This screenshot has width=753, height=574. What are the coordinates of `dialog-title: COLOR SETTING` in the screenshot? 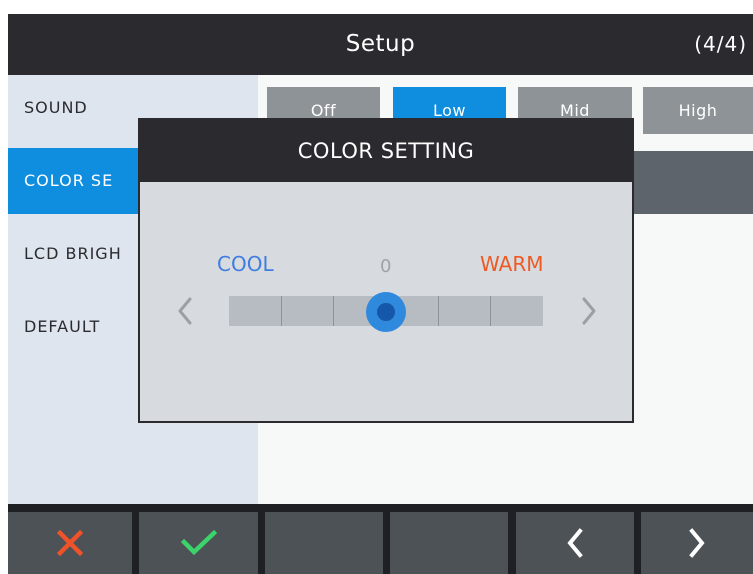 It's located at (386, 151).